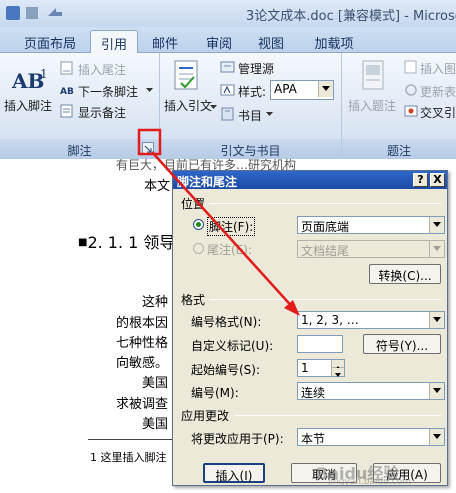 This screenshot has width=456, height=493. What do you see at coordinates (229, 249) in the screenshot?
I see `endnote-radio-label: 尾注(E):` at bounding box center [229, 249].